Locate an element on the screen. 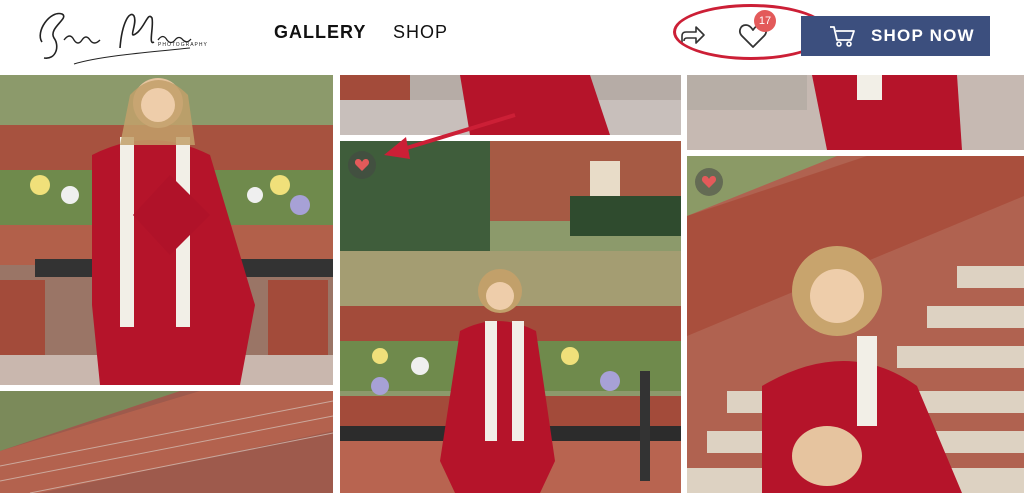  photo-gown-walk is located at coordinates (855, 112).